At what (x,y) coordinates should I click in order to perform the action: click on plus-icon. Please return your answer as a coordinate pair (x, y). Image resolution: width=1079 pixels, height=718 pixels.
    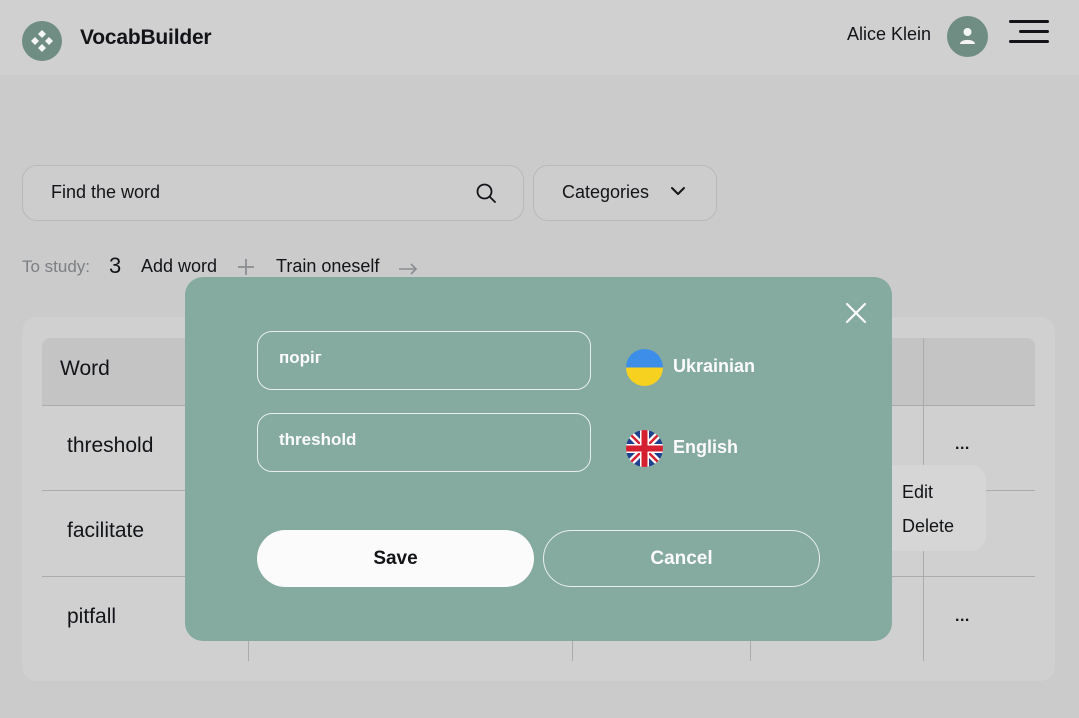
    Looking at the image, I should click on (246, 267).